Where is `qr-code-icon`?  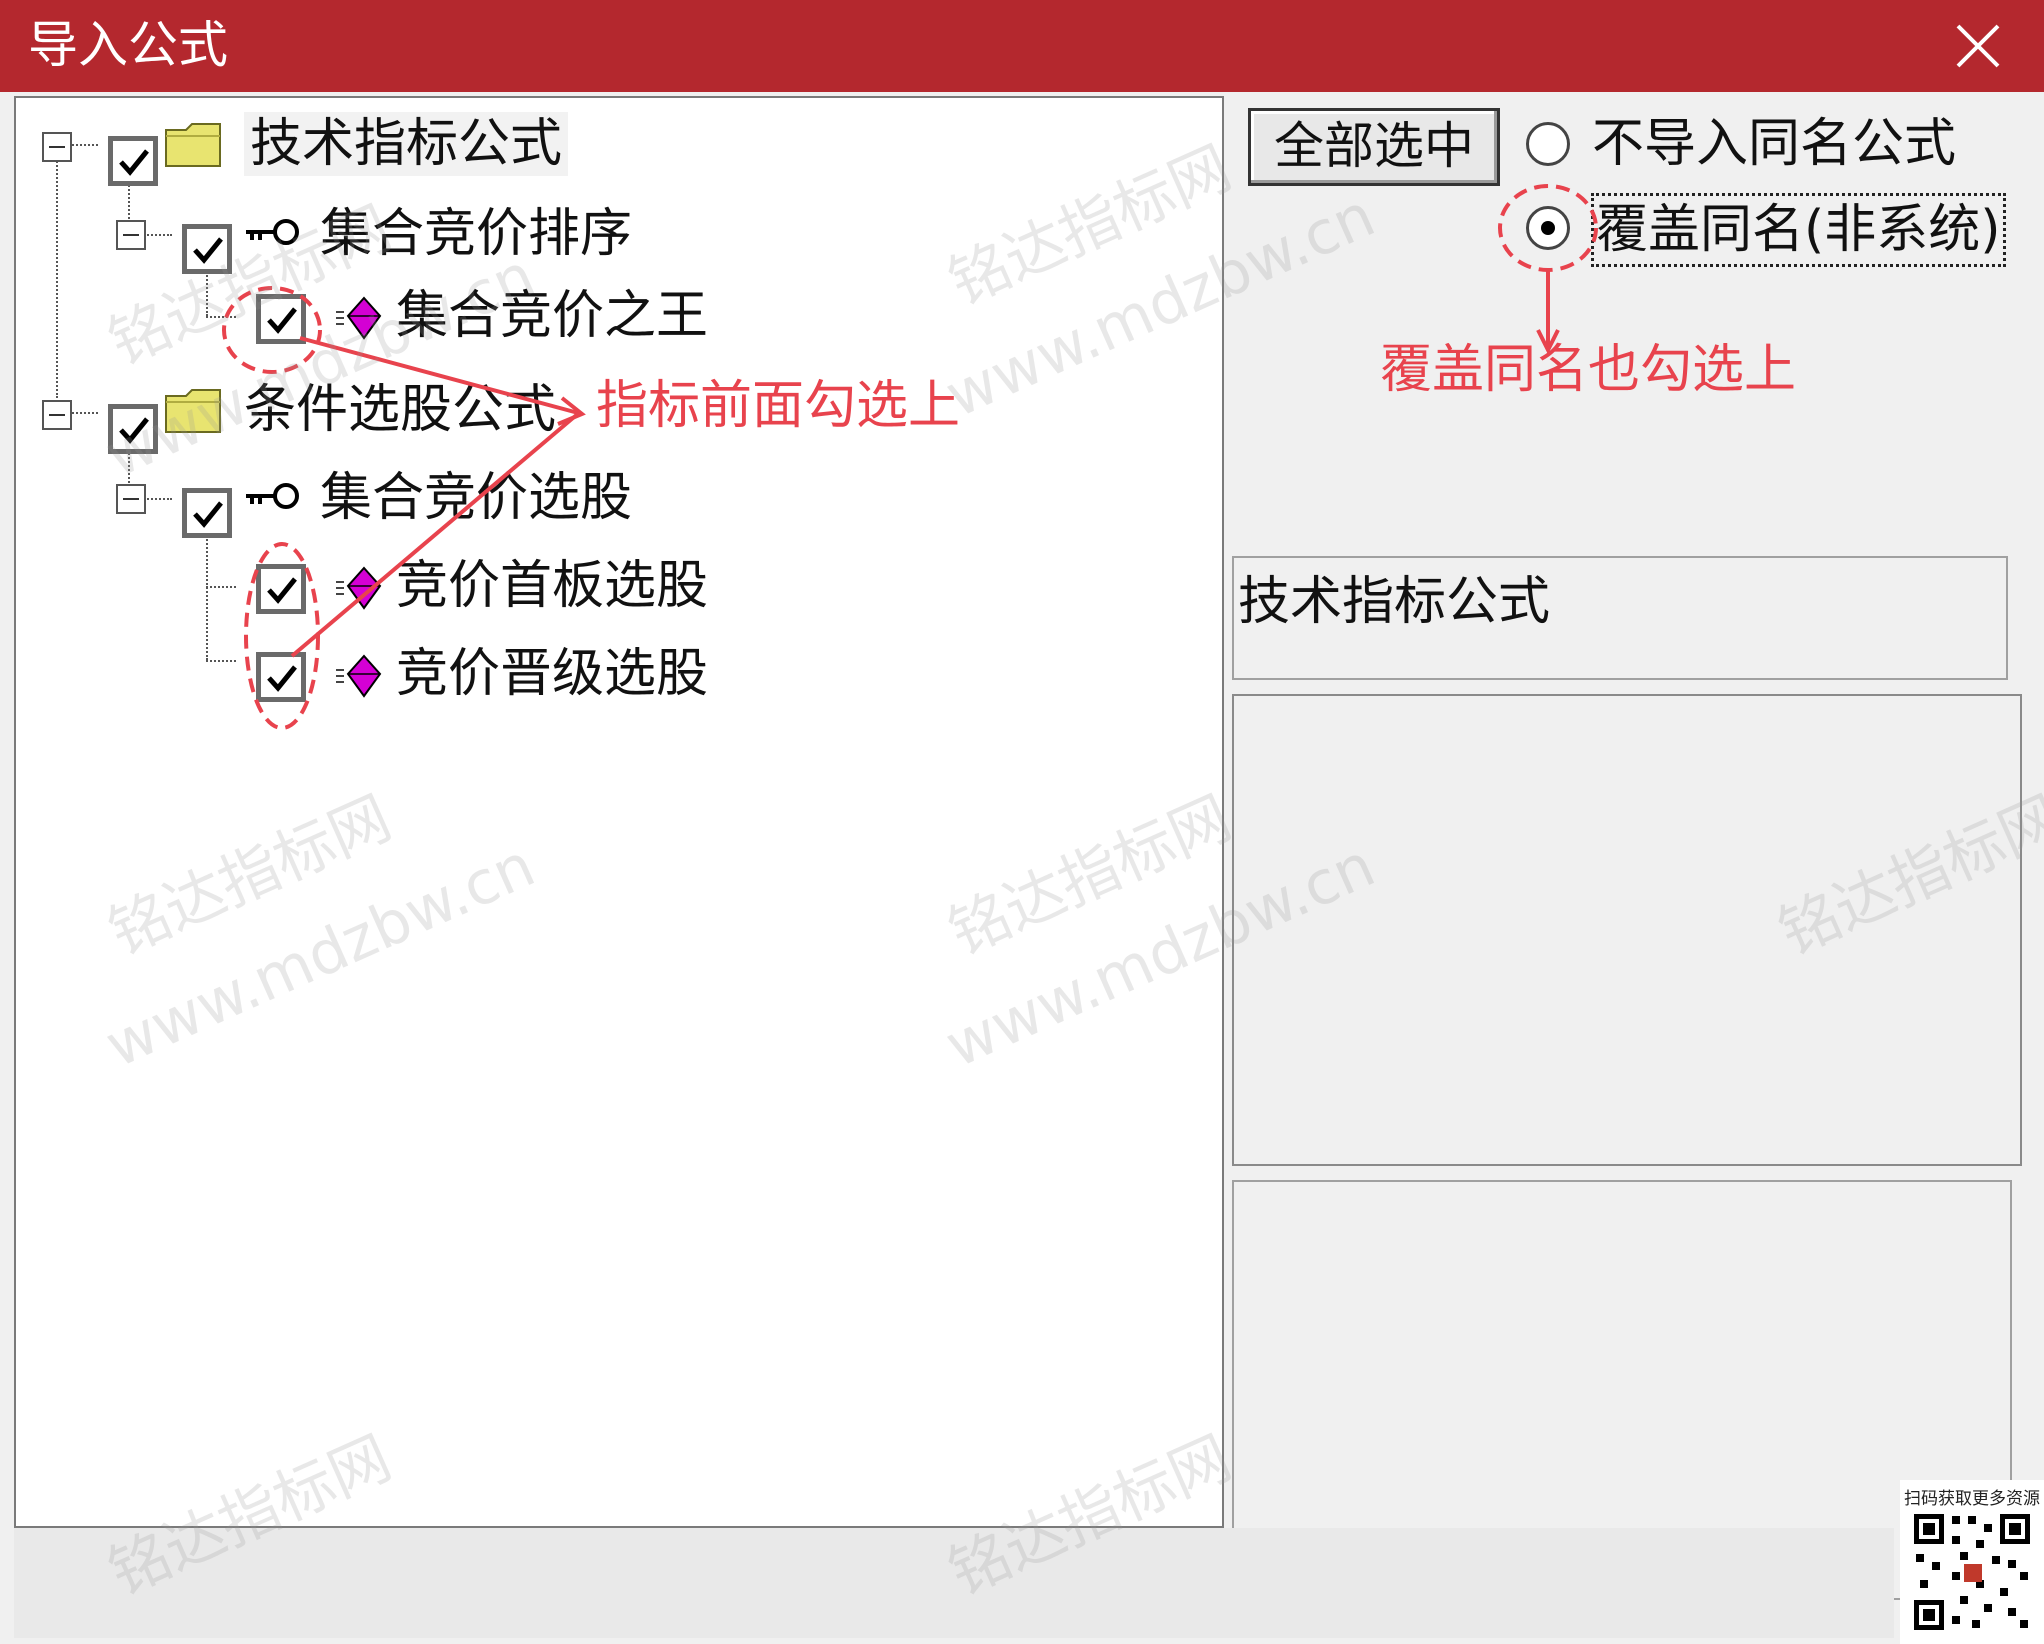 qr-code-icon is located at coordinates (1972, 1572).